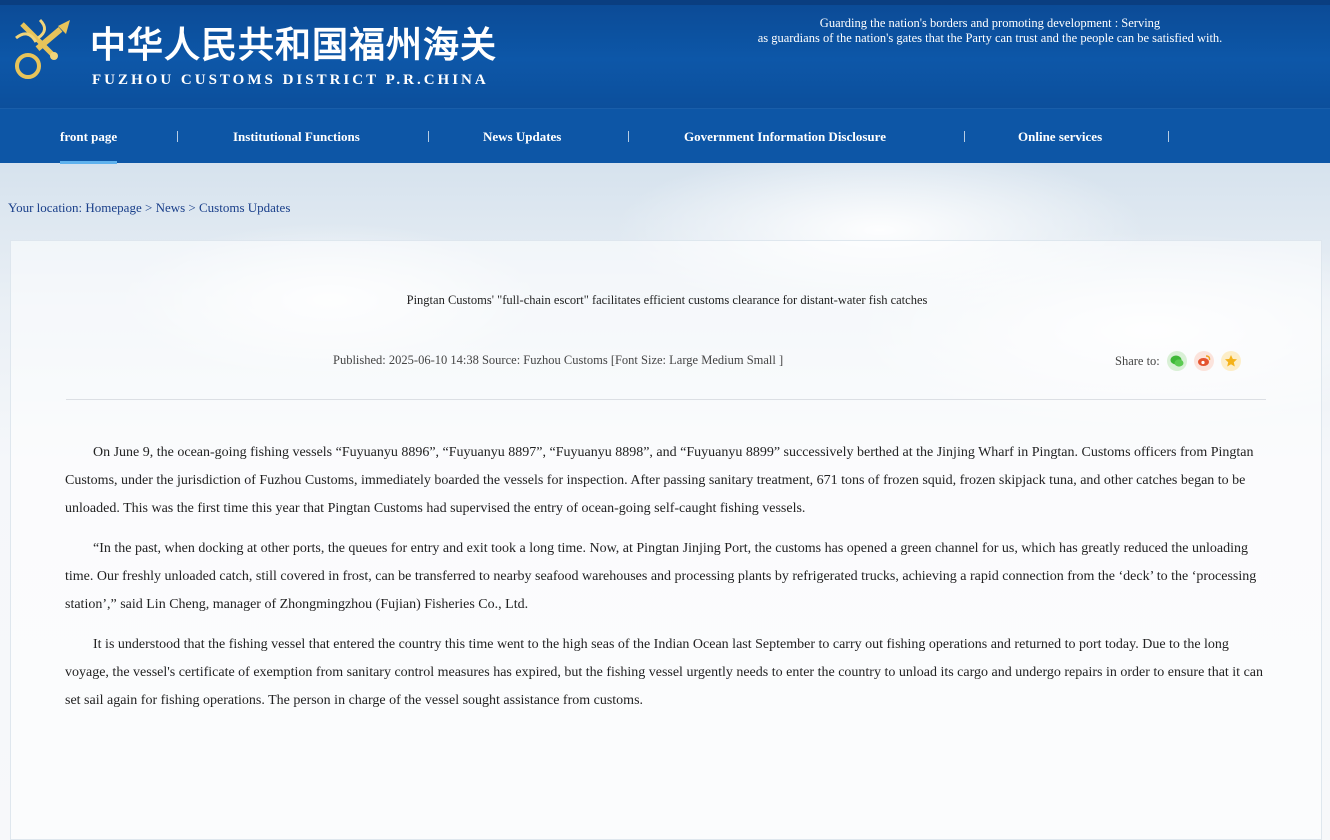 The width and height of the screenshot is (1330, 840). What do you see at coordinates (290, 80) in the screenshot?
I see `site-title-en: FUZHOU CUSTOMS DISTRICT P.R.CHINA` at bounding box center [290, 80].